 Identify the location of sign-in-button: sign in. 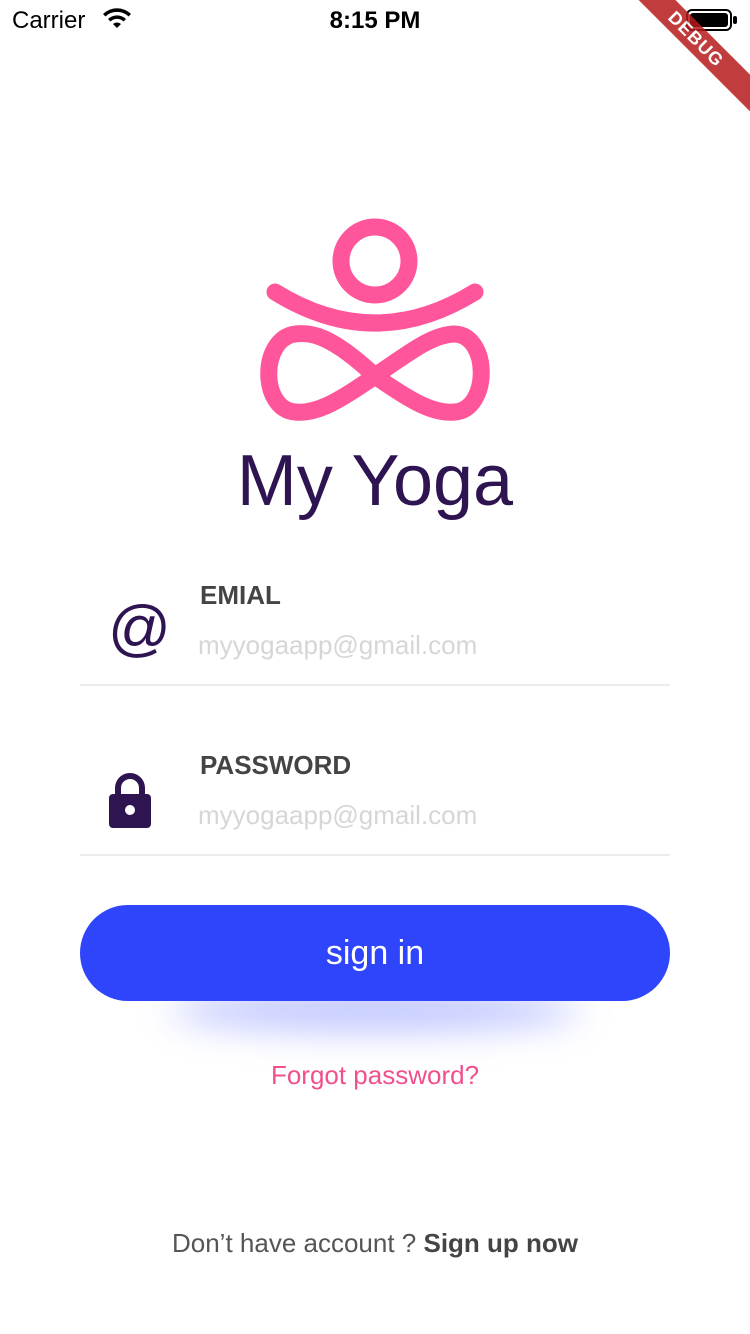
(375, 953).